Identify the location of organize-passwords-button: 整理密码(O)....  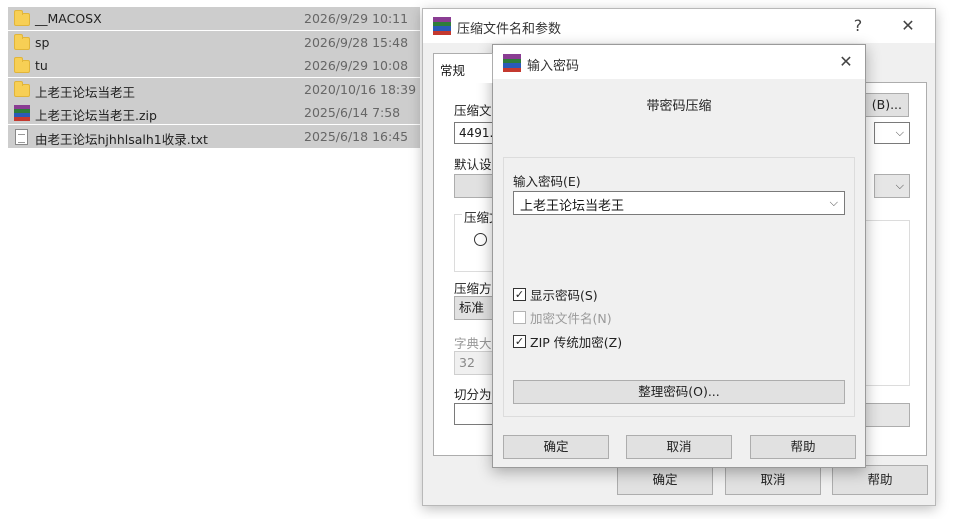
(679, 392).